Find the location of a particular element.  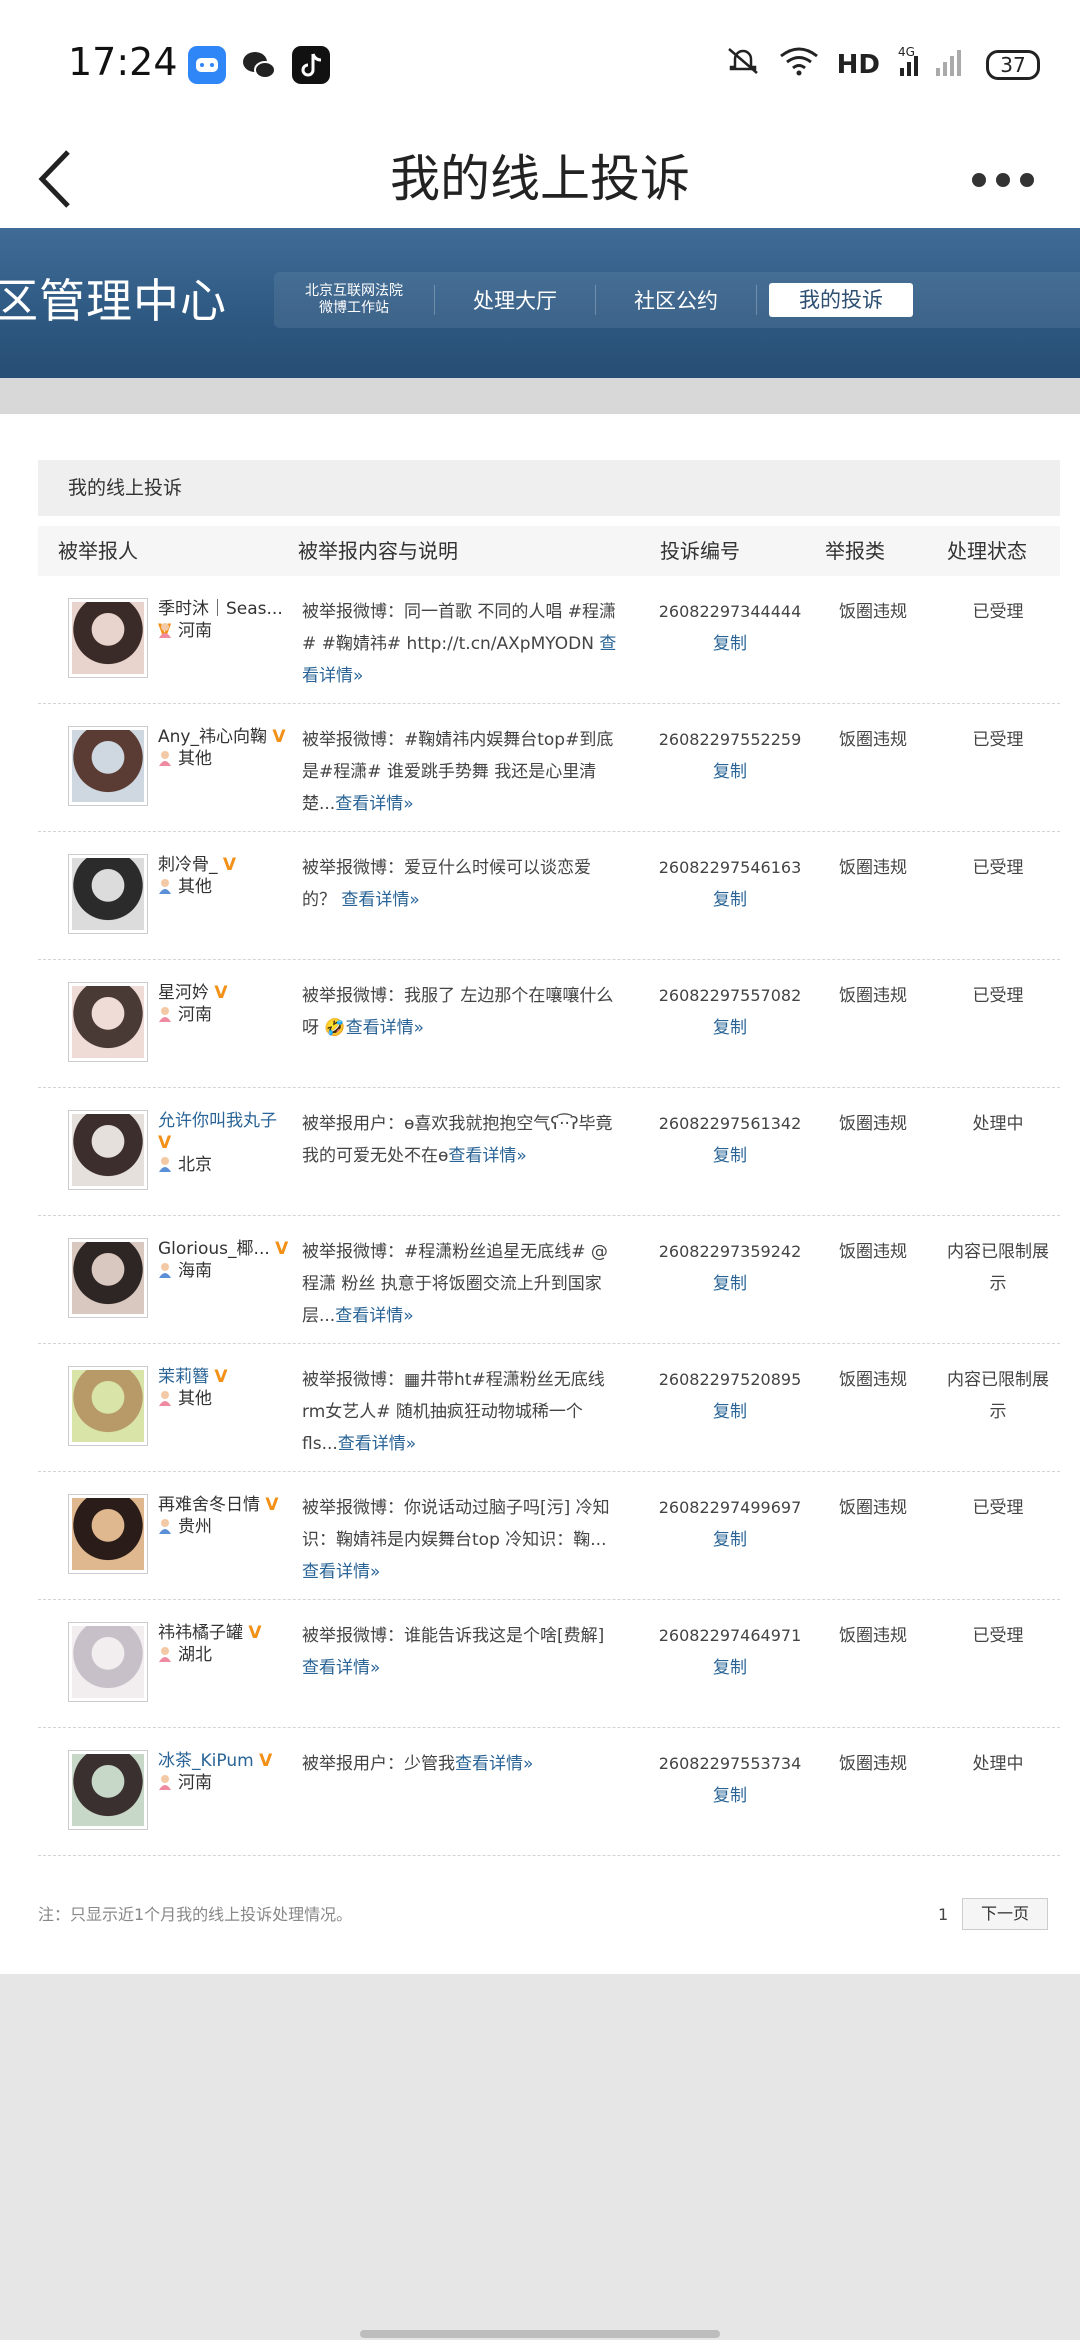

nav-court-line2: 微博工作站 is located at coordinates (354, 308).